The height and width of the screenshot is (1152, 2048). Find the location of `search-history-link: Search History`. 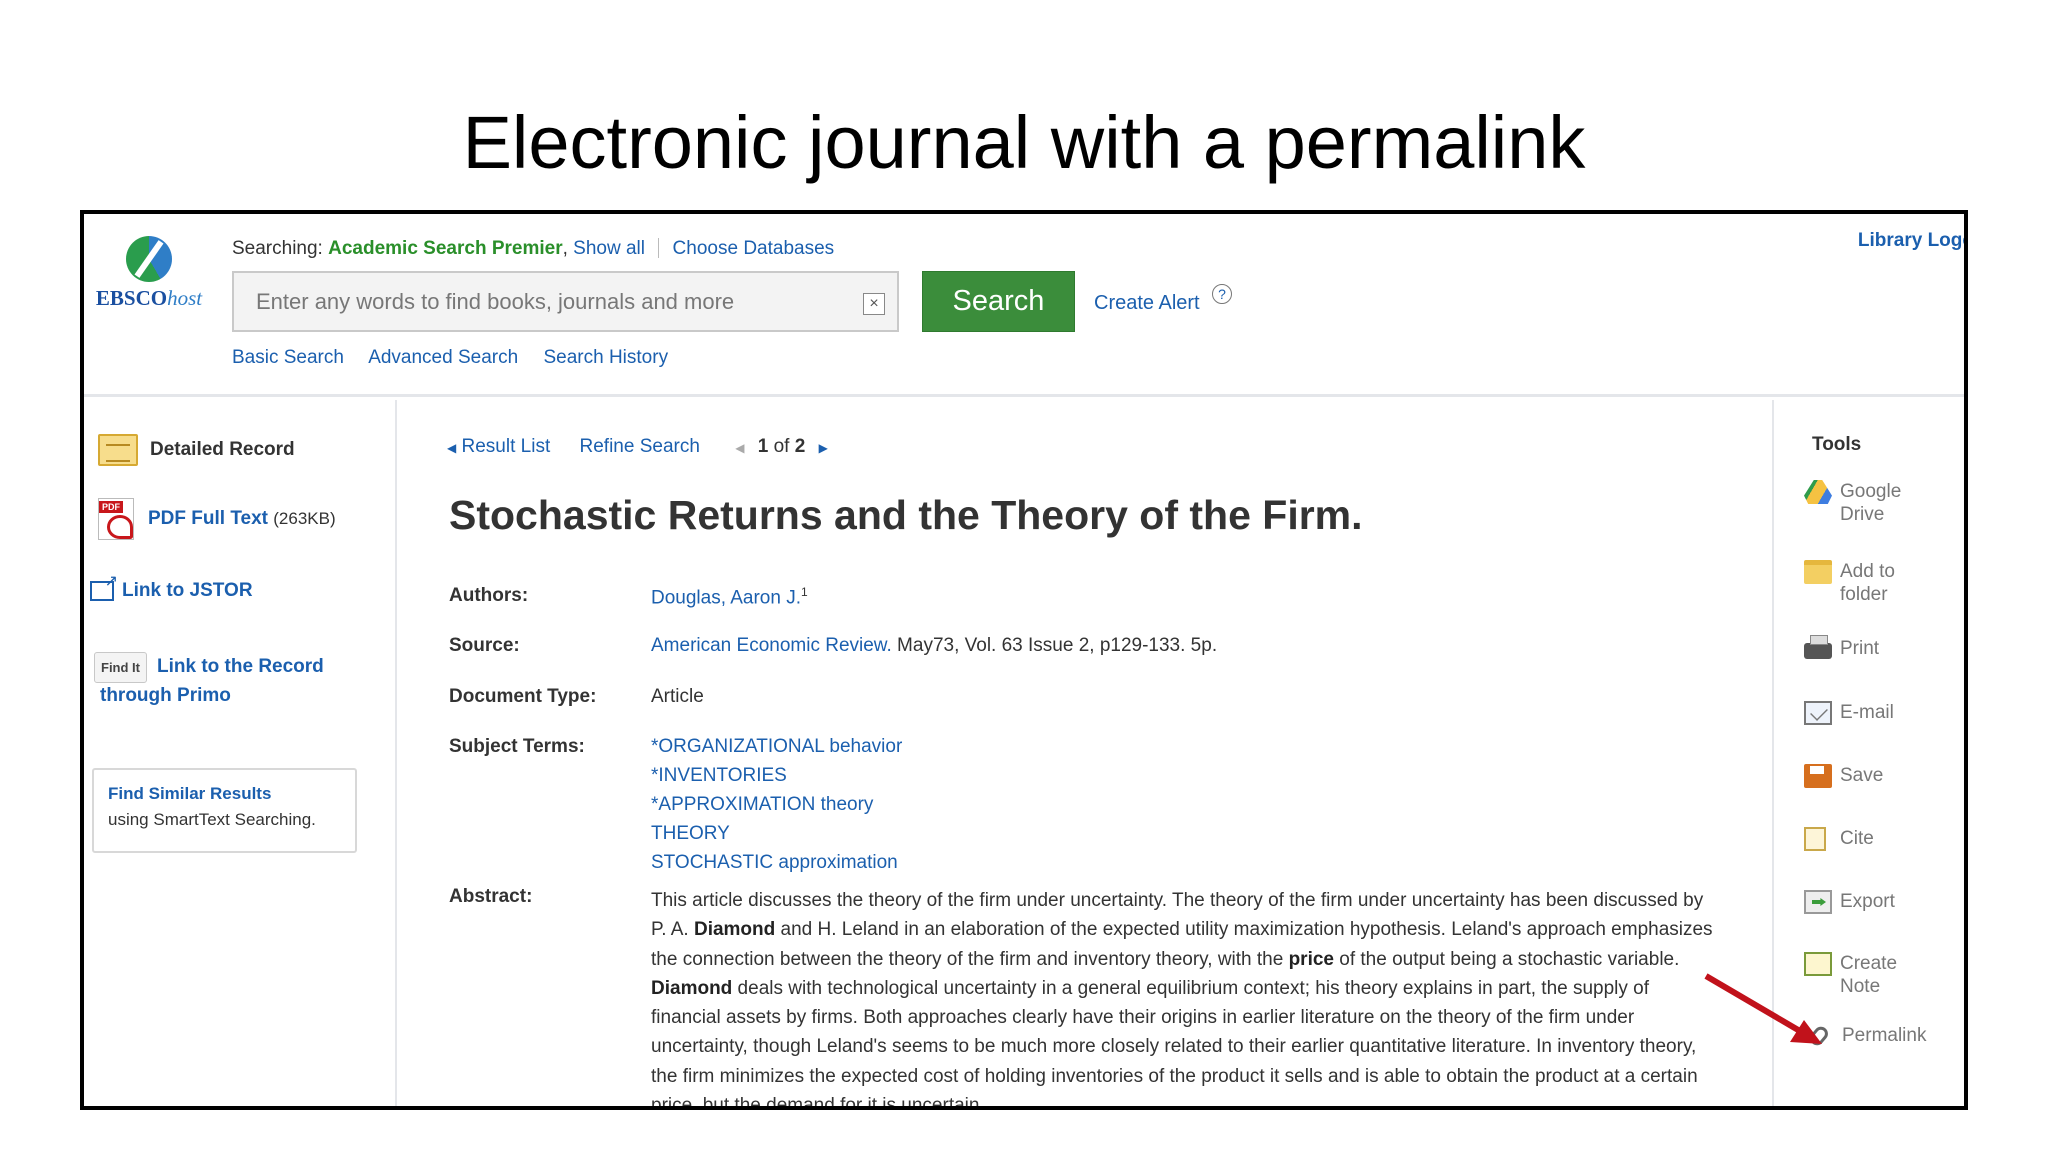

search-history-link: Search History is located at coordinates (605, 357).